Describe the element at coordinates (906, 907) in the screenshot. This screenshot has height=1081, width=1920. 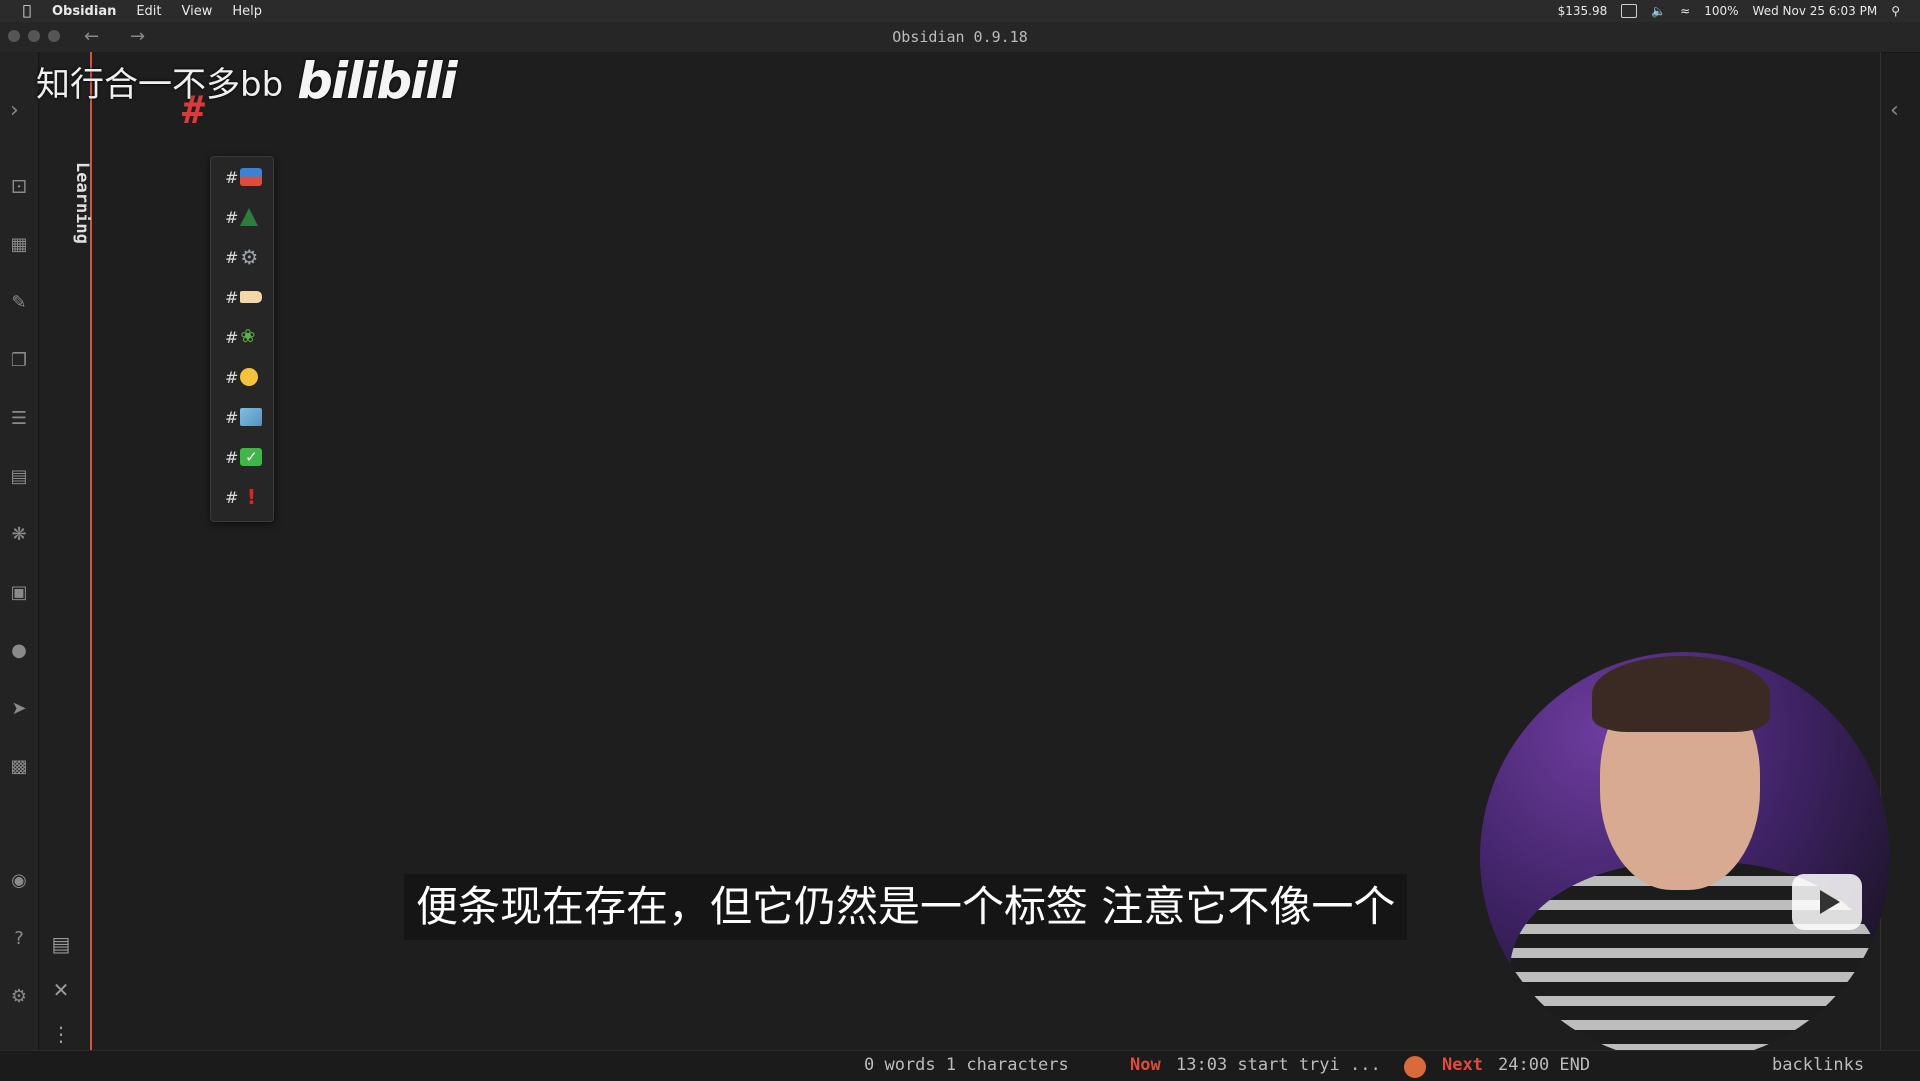
I see `video-subtitle: 便条现在存在，但它仍然是一个标签 注意它不像一个` at that location.